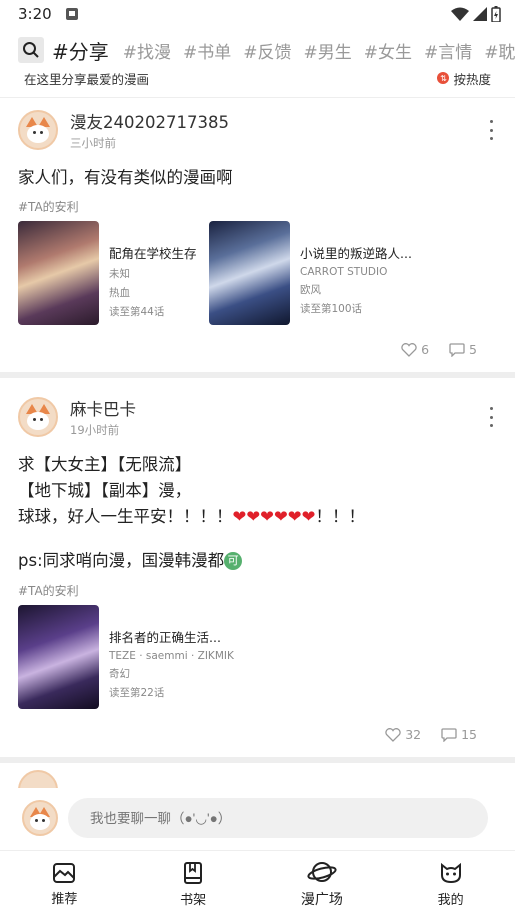  I want to click on post-header: 漫友240202717385 三小时前, so click(123, 130).